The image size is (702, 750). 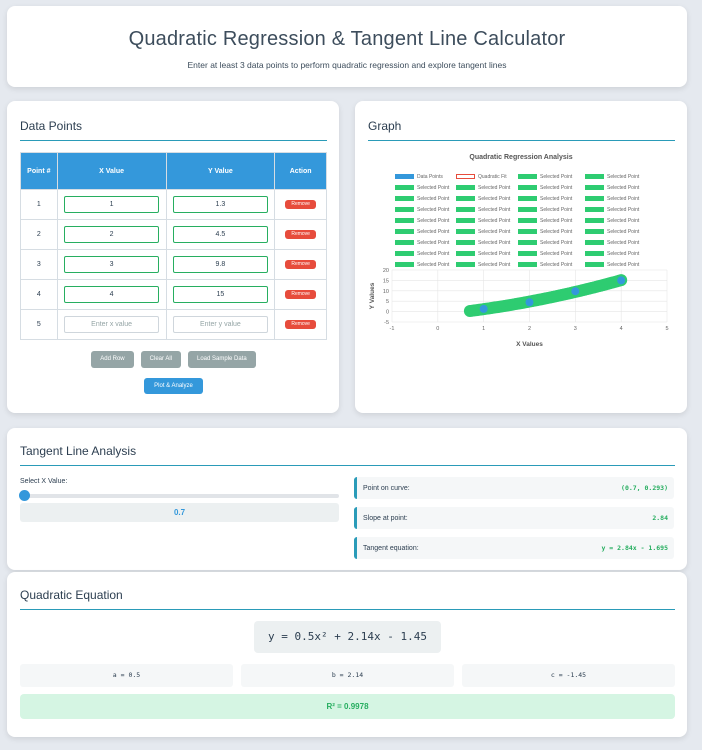 What do you see at coordinates (220, 204) in the screenshot?
I see `y-value-input: 1.3` at bounding box center [220, 204].